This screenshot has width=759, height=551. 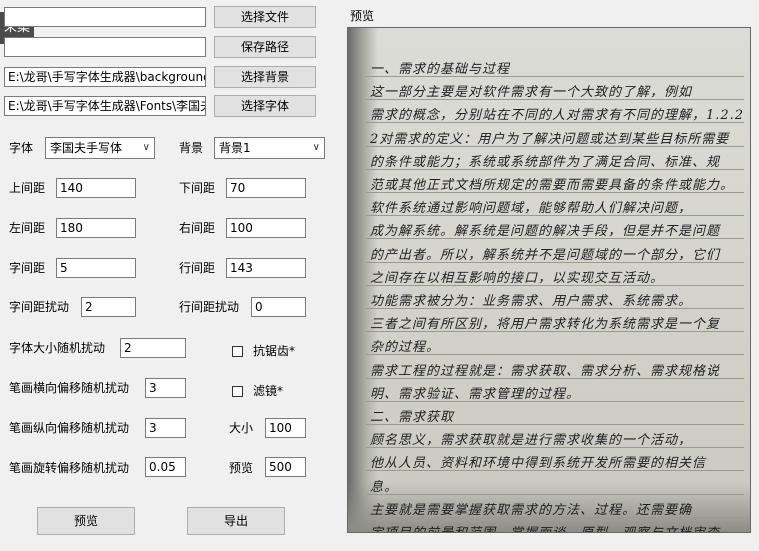 What do you see at coordinates (266, 228) in the screenshot?
I see `right-margin-input: 100` at bounding box center [266, 228].